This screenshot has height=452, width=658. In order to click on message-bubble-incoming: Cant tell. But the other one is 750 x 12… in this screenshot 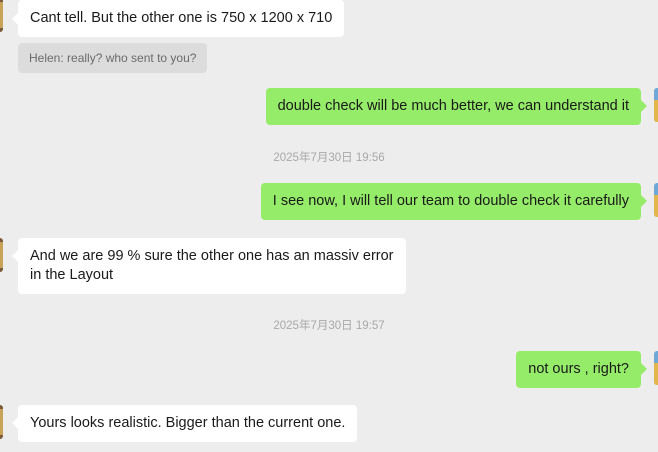, I will do `click(181, 18)`.